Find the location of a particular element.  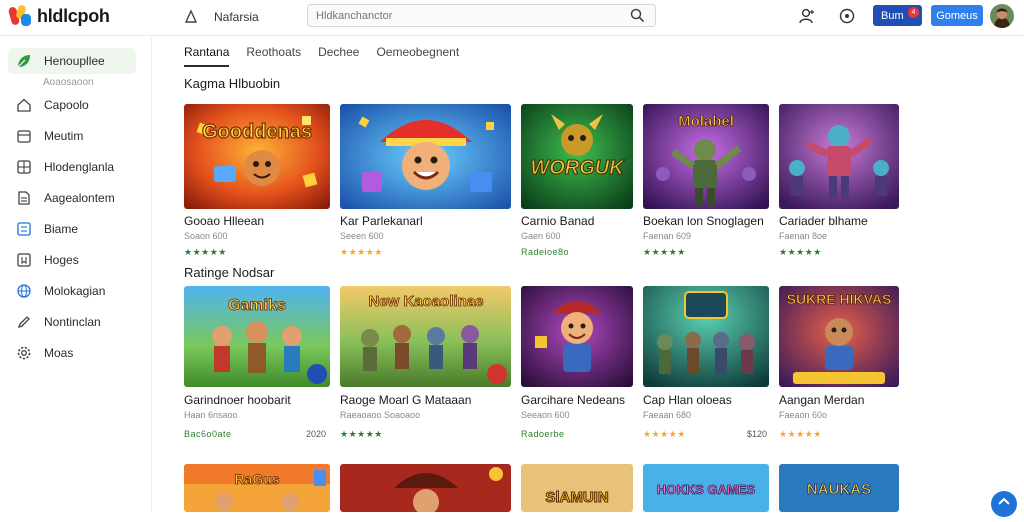

game-price: $120 is located at coordinates (757, 434).